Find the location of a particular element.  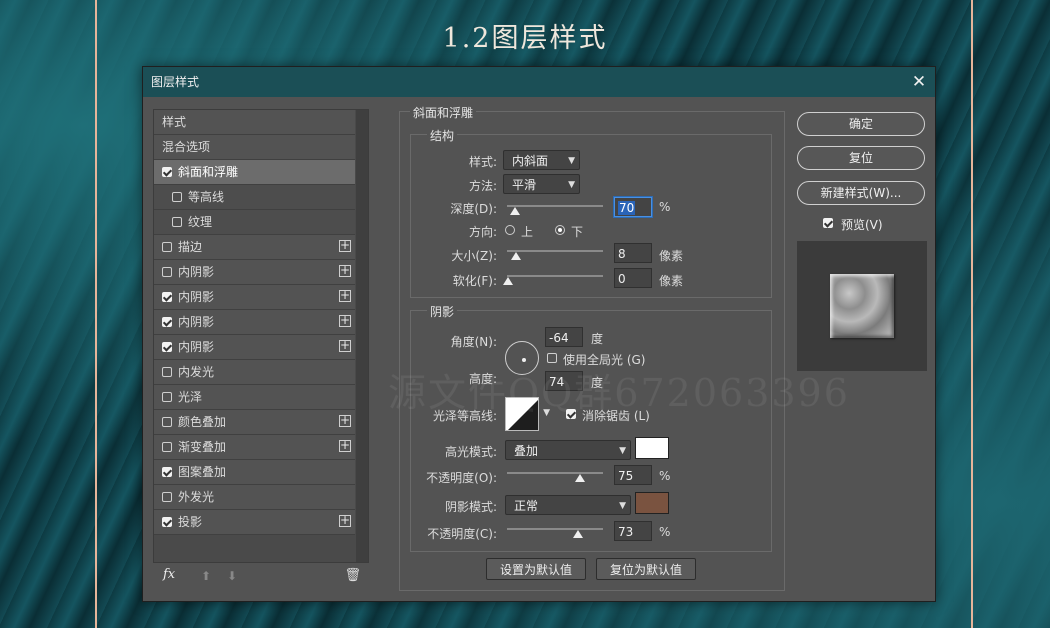

depth-slider is located at coordinates (555, 206).